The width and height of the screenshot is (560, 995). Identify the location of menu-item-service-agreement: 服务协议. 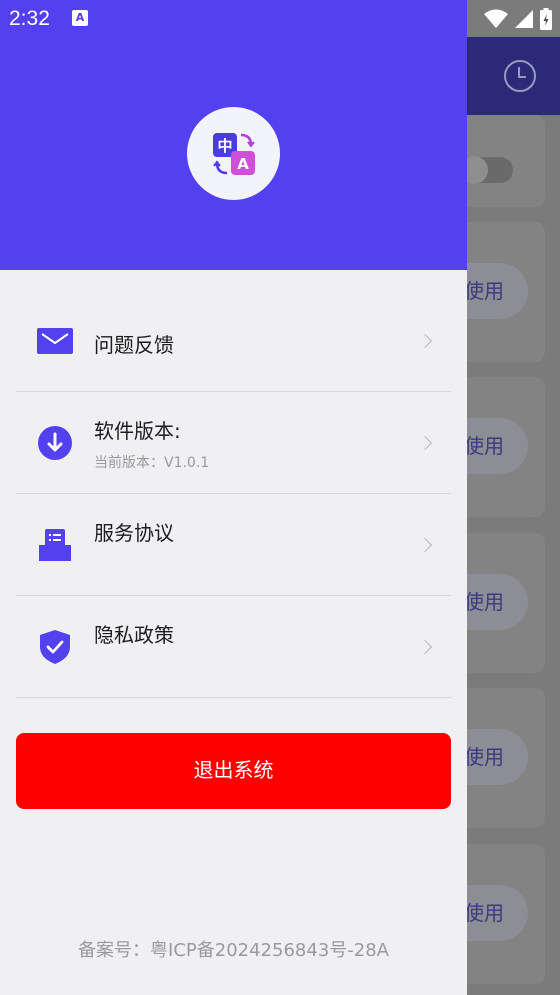
(233, 545).